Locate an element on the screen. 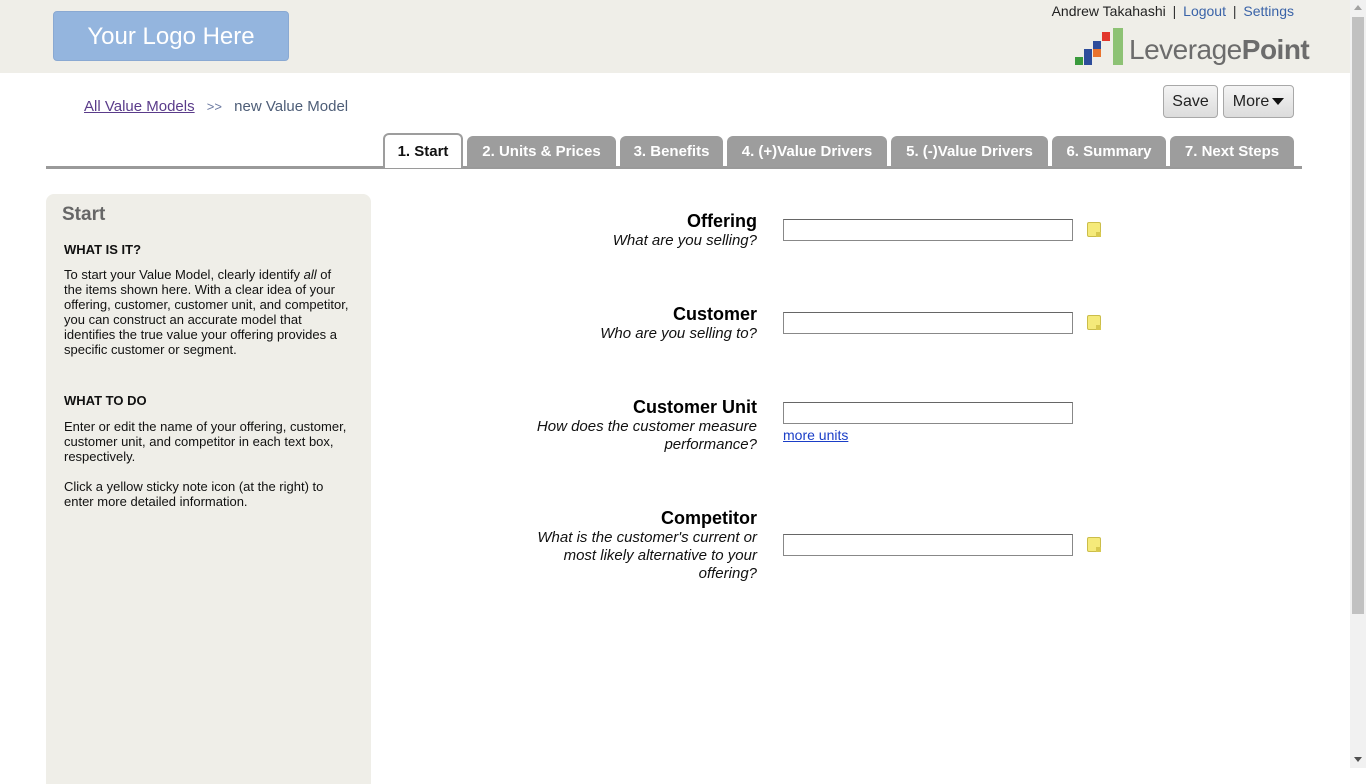 The width and height of the screenshot is (1366, 784). competitor-question-line: offering? is located at coordinates (727, 573).